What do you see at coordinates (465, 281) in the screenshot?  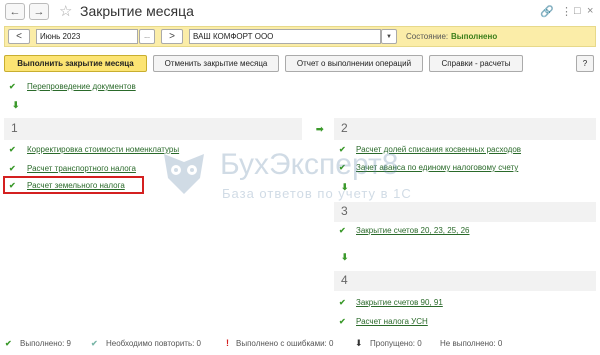 I see `group-4-header` at bounding box center [465, 281].